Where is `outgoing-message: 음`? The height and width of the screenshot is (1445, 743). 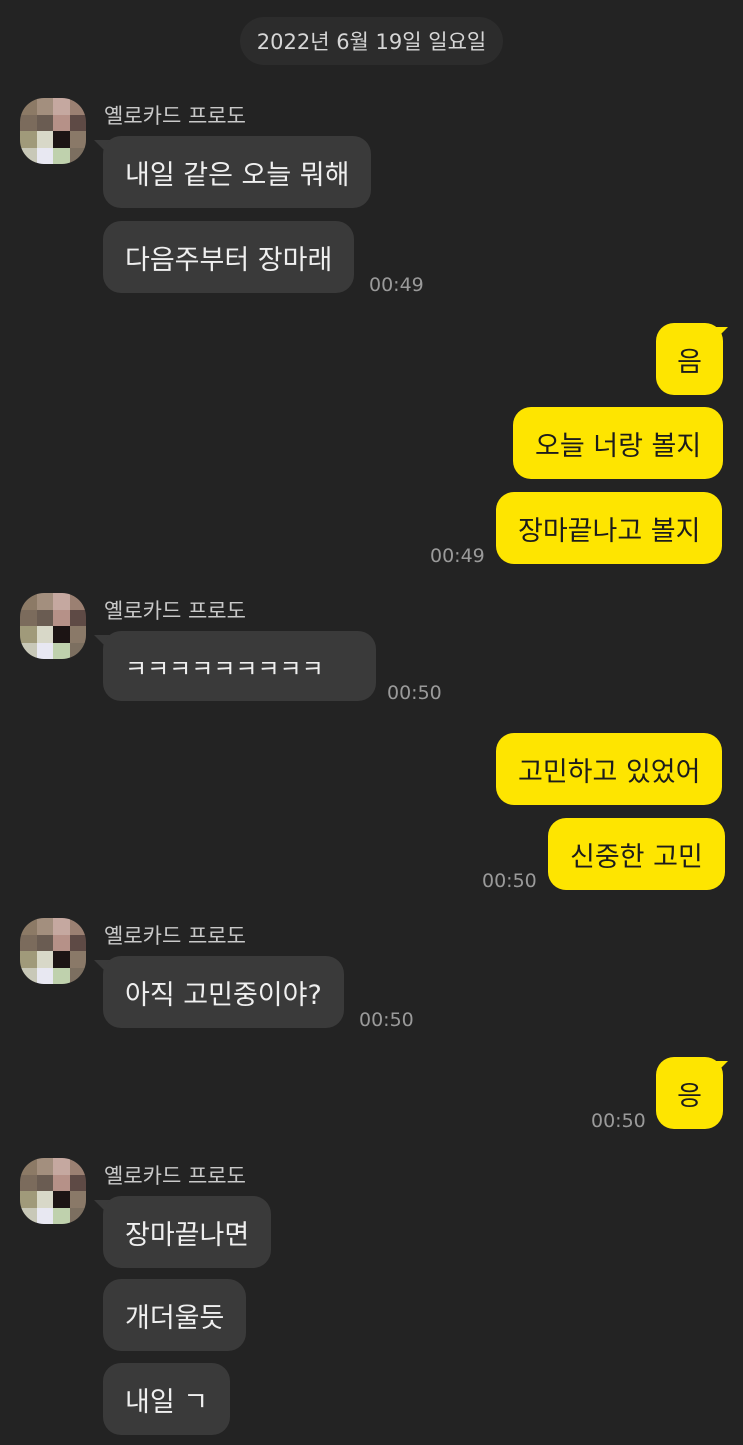
outgoing-message: 음 is located at coordinates (689, 359).